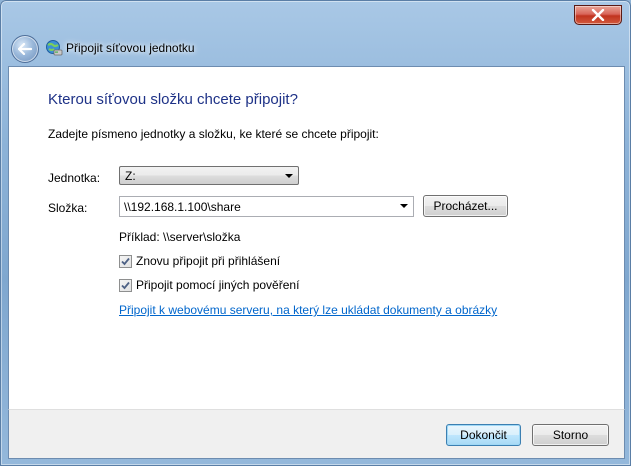  What do you see at coordinates (182, 207) in the screenshot?
I see `folder-input-value: \\192.168.1.100\share` at bounding box center [182, 207].